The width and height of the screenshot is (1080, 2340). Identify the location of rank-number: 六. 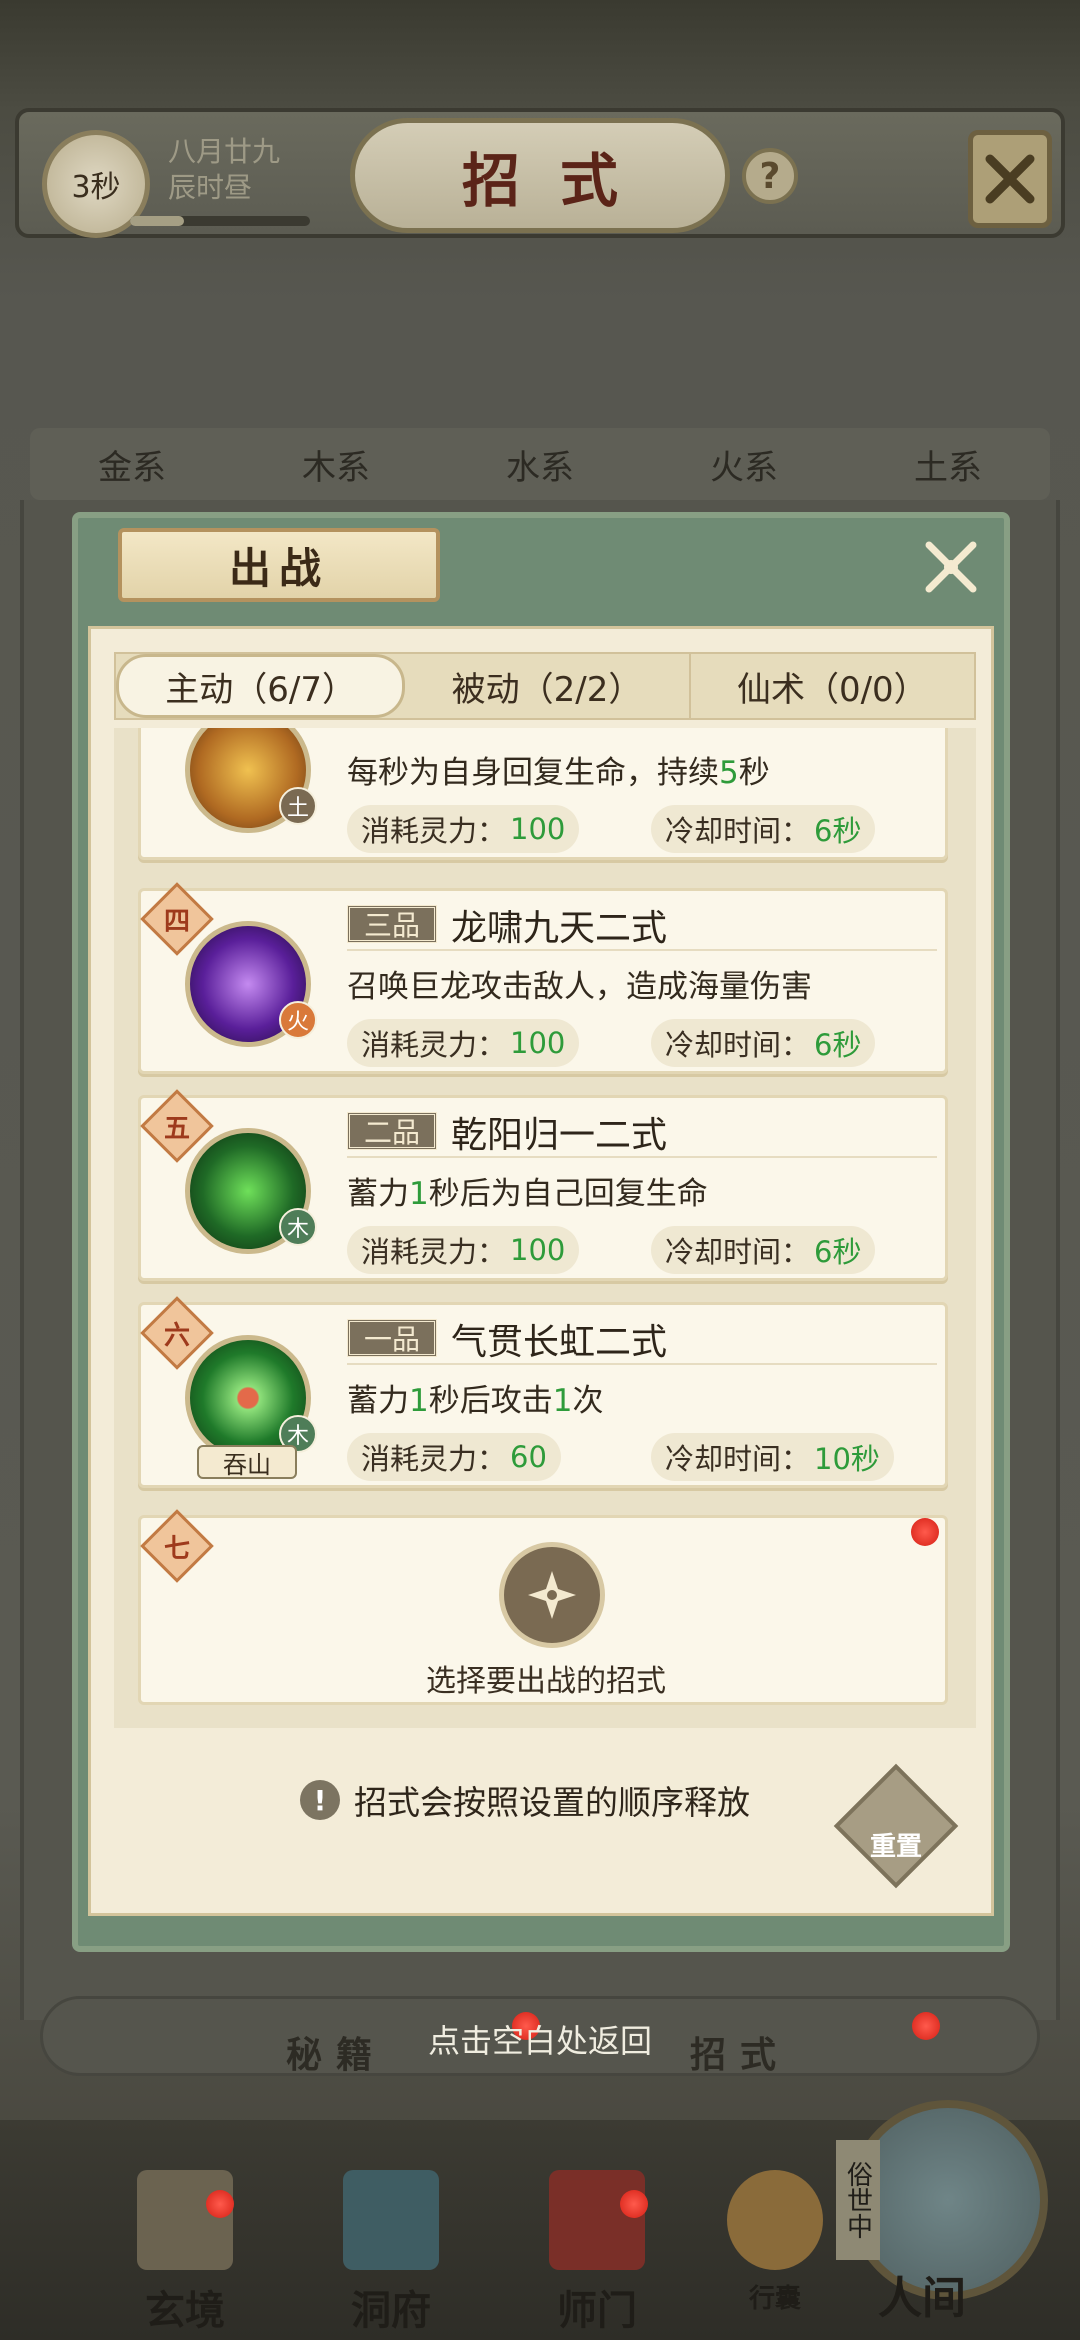
(176, 1335).